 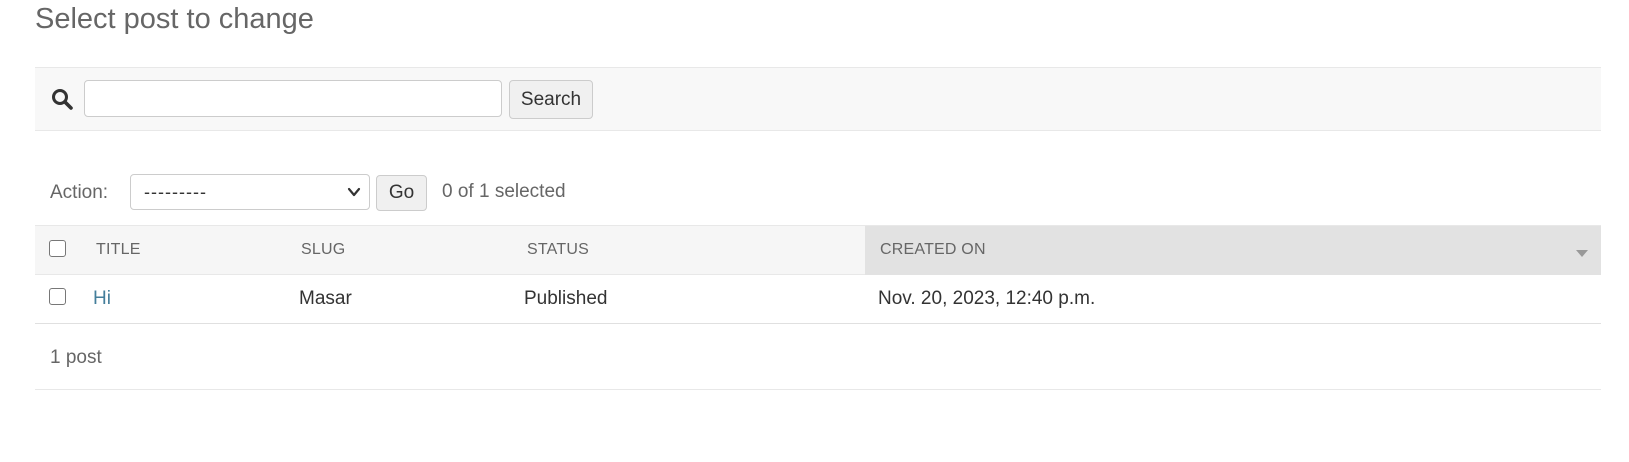 I want to click on actions-bar: Action: --------- Go 0 of 1 selected, so click(x=450, y=193).